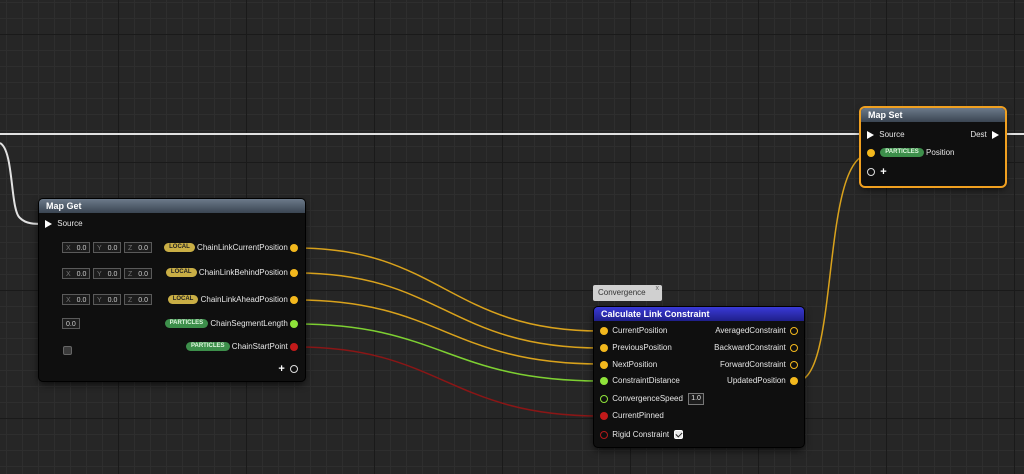 The height and width of the screenshot is (474, 1024). I want to click on input-convergence-speed: ConvergenceSpeed 1.0, so click(652, 399).